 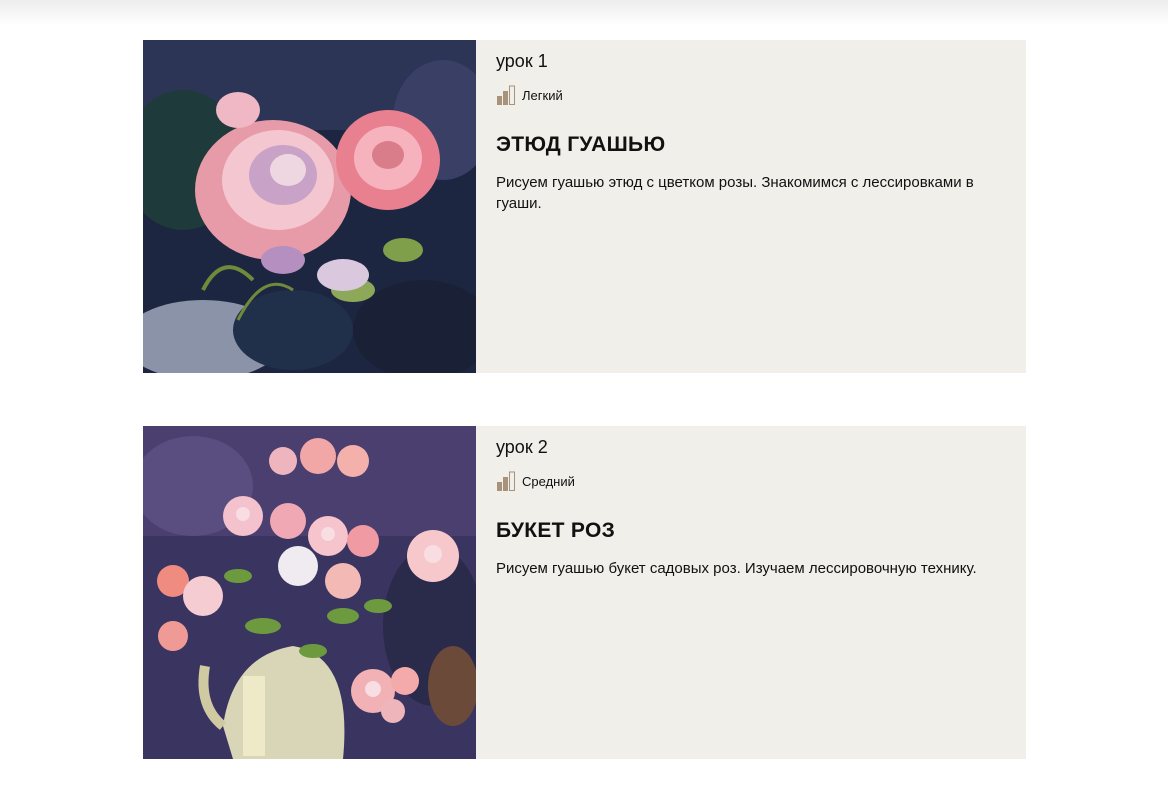 What do you see at coordinates (522, 61) in the screenshot?
I see `lesson-number: урок 1` at bounding box center [522, 61].